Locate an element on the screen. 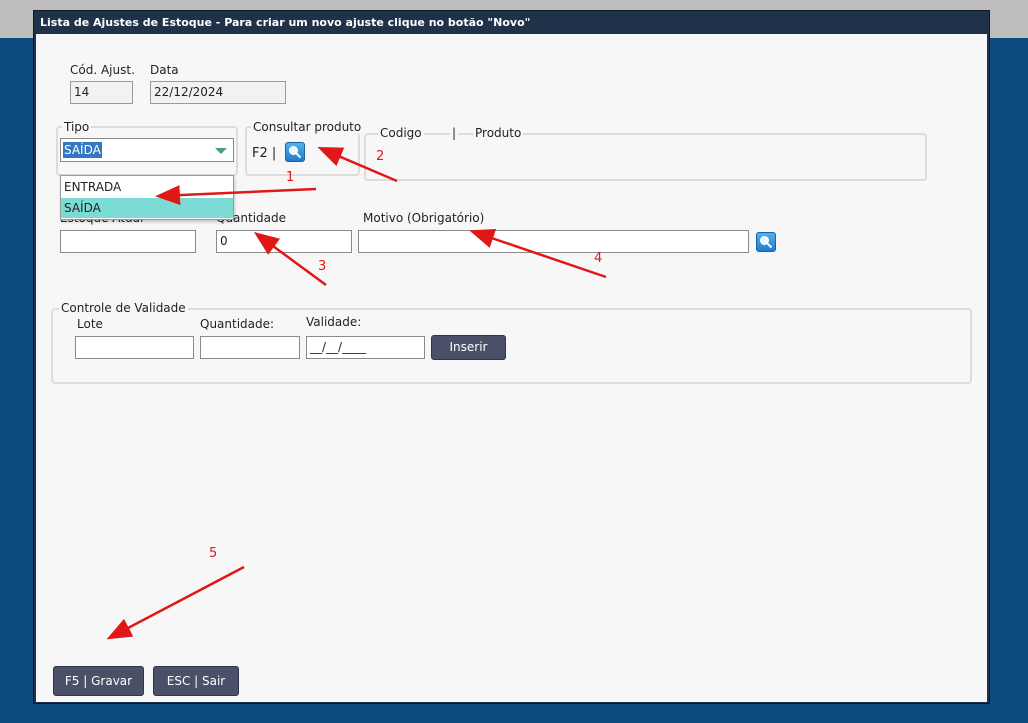  annotation-label-5: 5 is located at coordinates (213, 553).